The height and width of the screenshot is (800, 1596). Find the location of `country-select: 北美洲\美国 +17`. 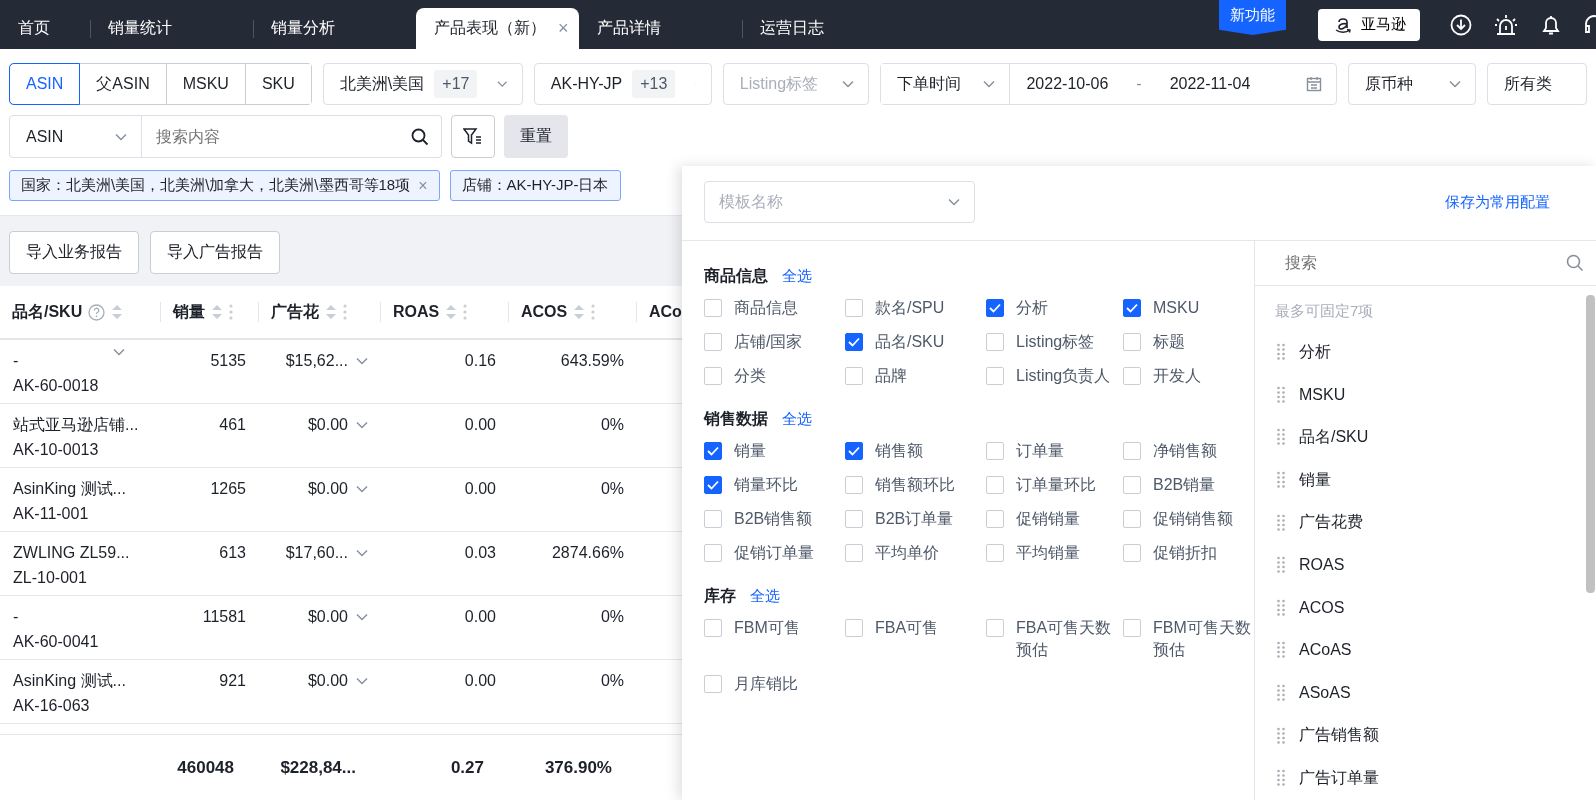

country-select: 北美洲\美国 +17 is located at coordinates (422, 84).